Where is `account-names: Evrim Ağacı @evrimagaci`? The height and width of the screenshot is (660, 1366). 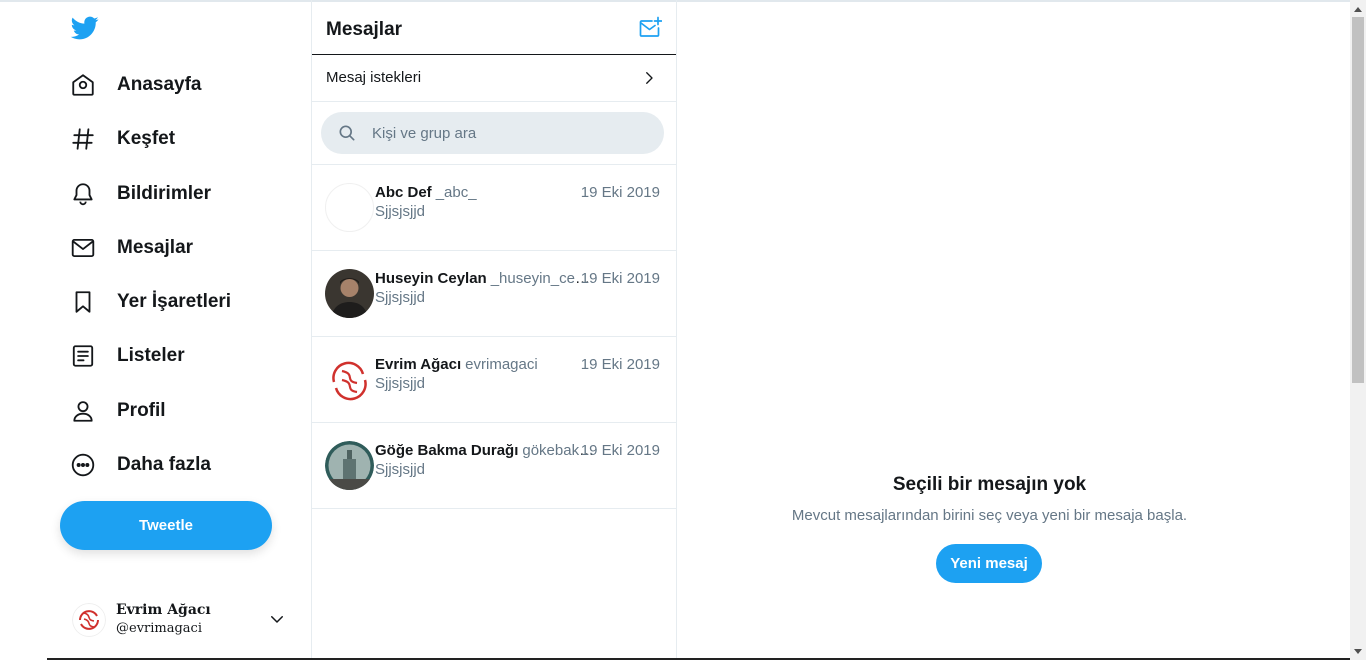 account-names: Evrim Ağacı @evrimagaci is located at coordinates (163, 620).